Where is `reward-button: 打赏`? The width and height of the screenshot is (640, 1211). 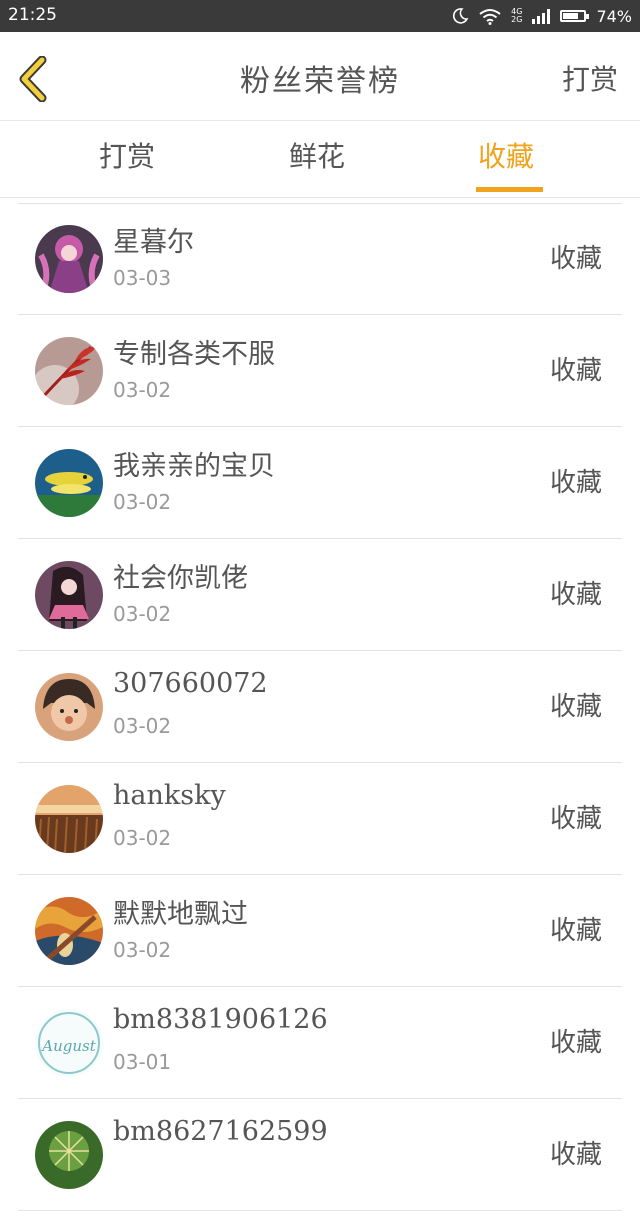
reward-button: 打赏 is located at coordinates (590, 78).